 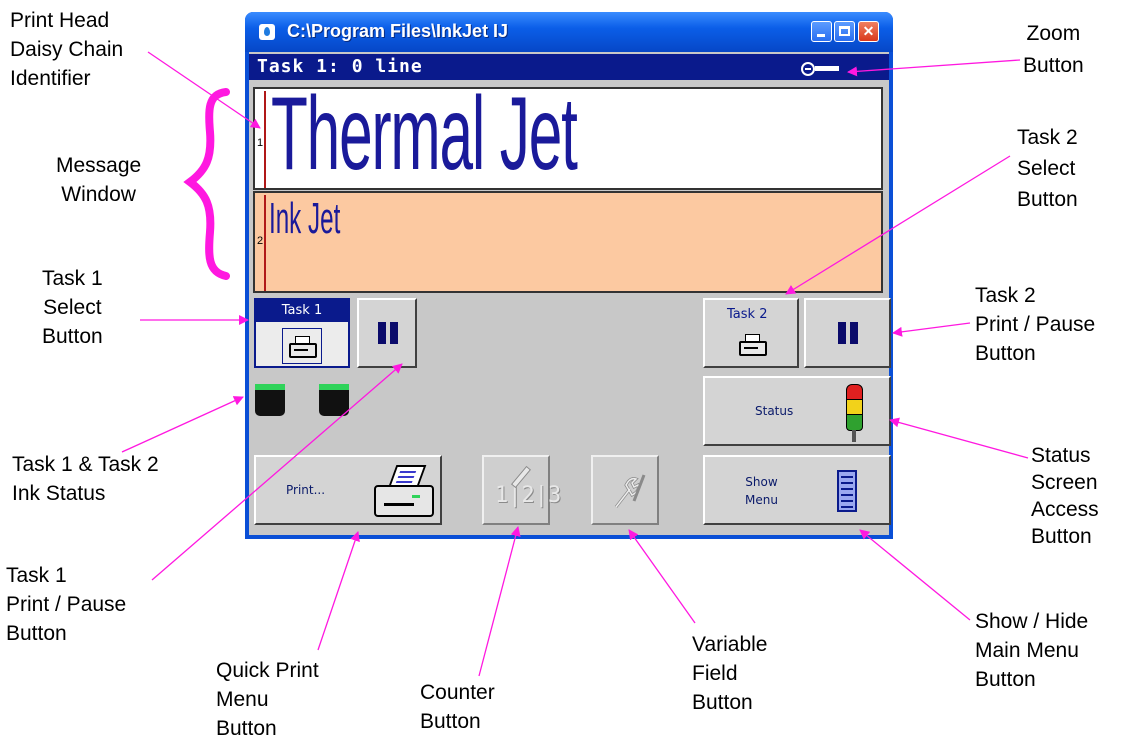 What do you see at coordinates (761, 491) in the screenshot?
I see `show-menu-label: Show Menu` at bounding box center [761, 491].